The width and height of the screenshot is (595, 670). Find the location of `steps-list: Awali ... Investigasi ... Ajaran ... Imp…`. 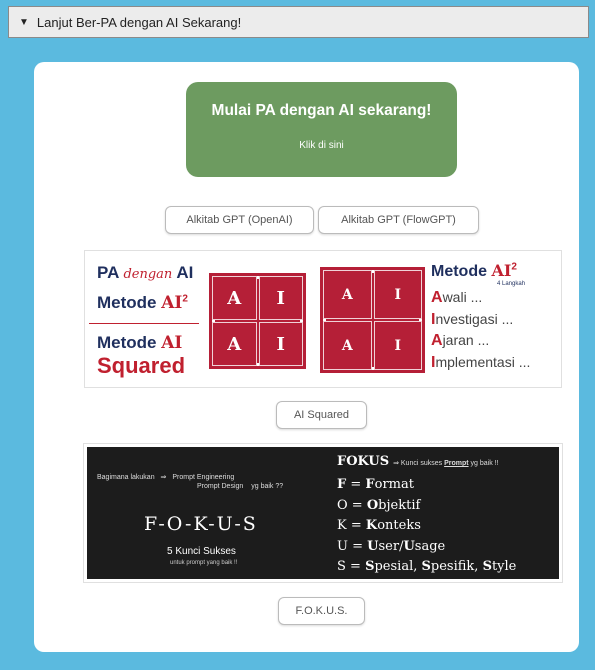

steps-list: Awali ... Investigasi ... Ajaran ... Imp… is located at coordinates (480, 330).